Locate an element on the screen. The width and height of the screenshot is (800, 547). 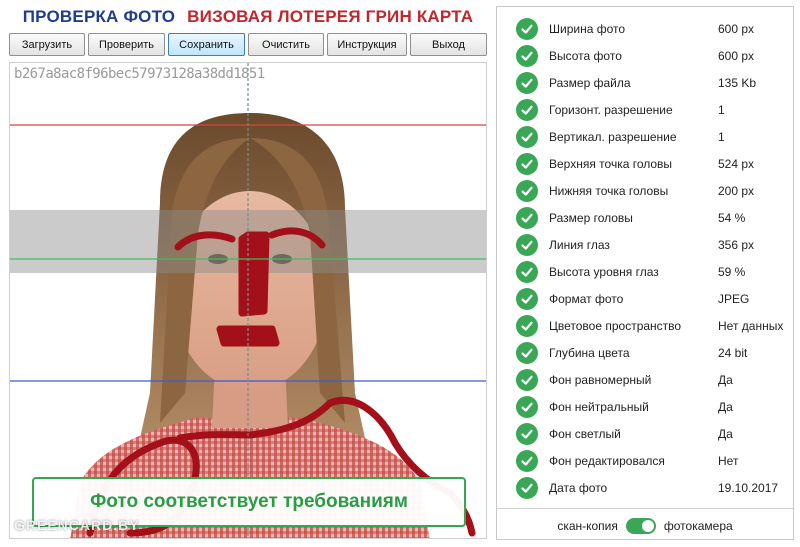
result-value: 54 % is located at coordinates (732, 217).